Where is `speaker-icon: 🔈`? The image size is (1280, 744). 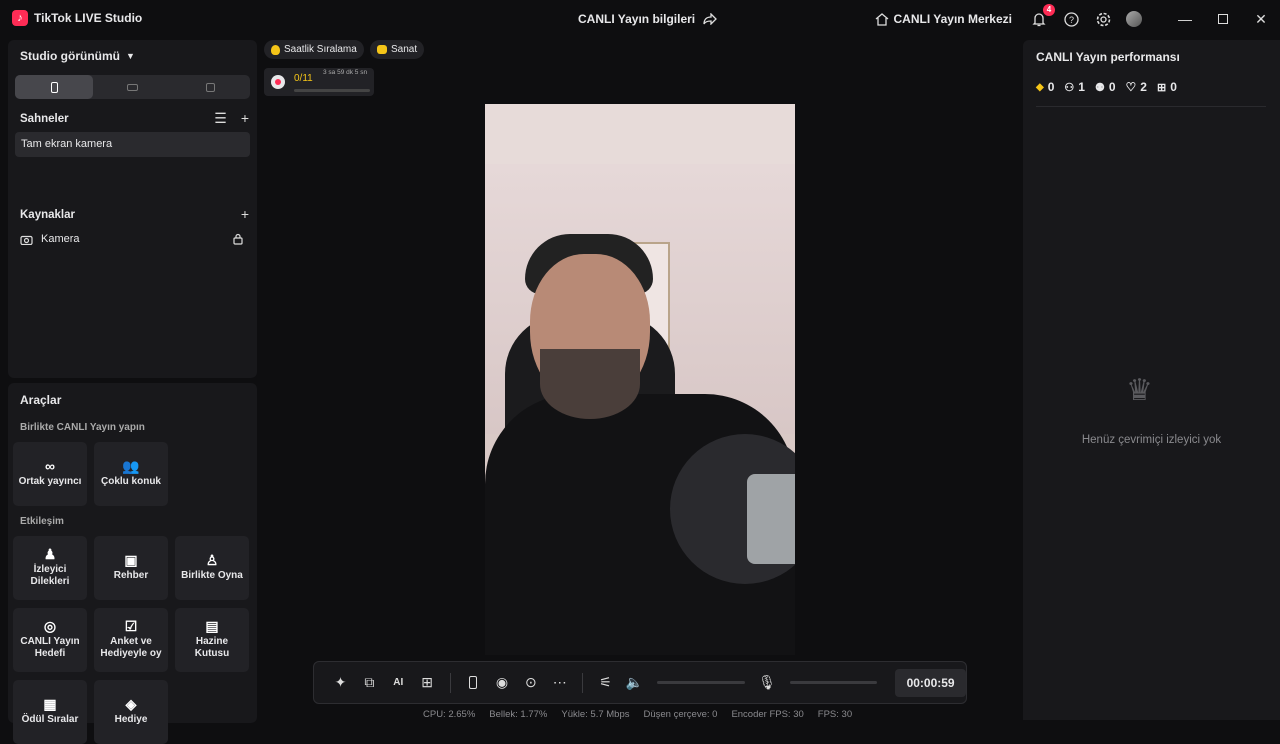 speaker-icon: 🔈 is located at coordinates (634, 682).